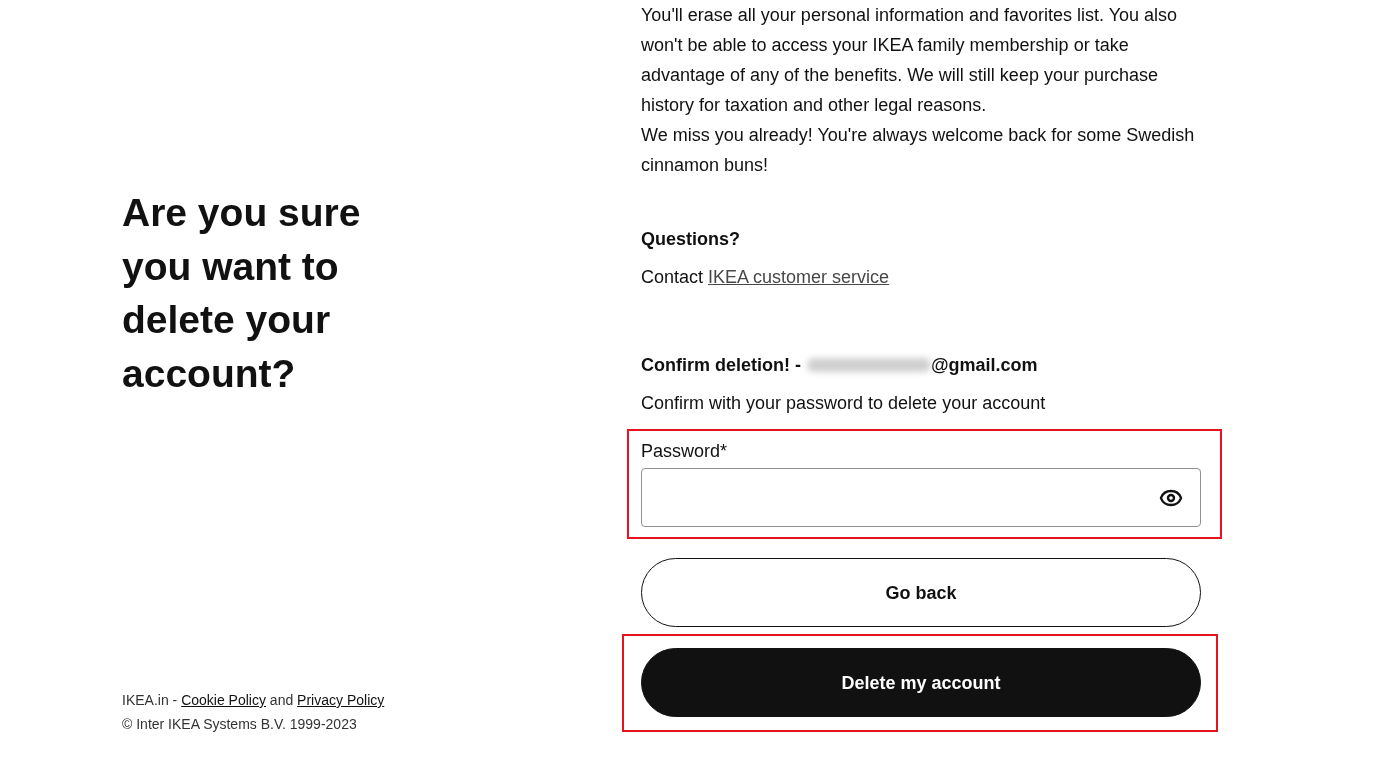 The width and height of the screenshot is (1391, 769). Describe the element at coordinates (843, 403) in the screenshot. I see `instruction-text: Confirm with your password to delete your account` at that location.